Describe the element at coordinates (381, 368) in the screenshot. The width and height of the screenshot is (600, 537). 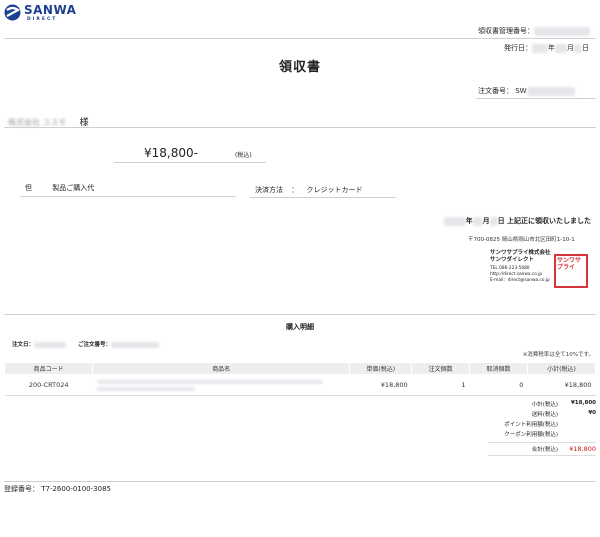
I see `col-unit-price: 単価(税込)` at that location.